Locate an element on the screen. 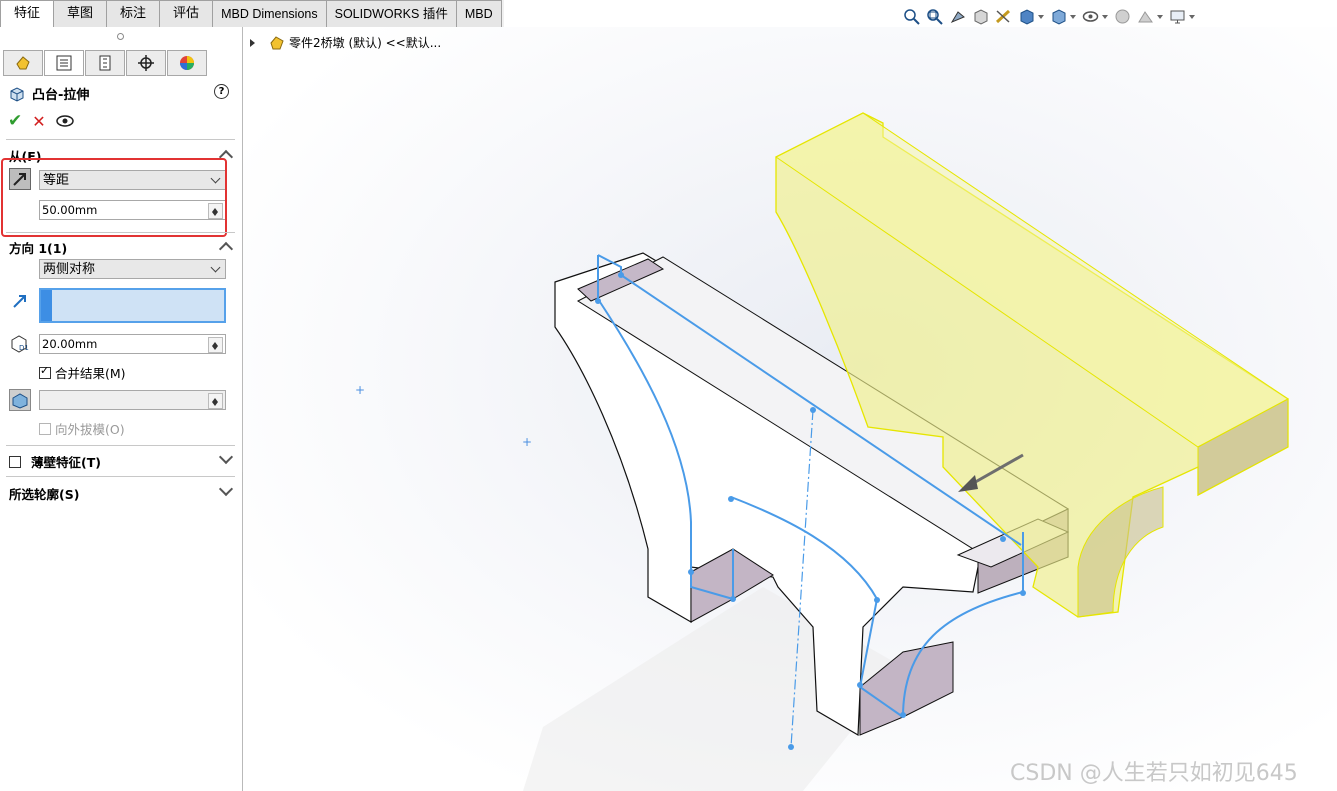 The width and height of the screenshot is (1337, 791). display-manager-tab is located at coordinates (187, 63).